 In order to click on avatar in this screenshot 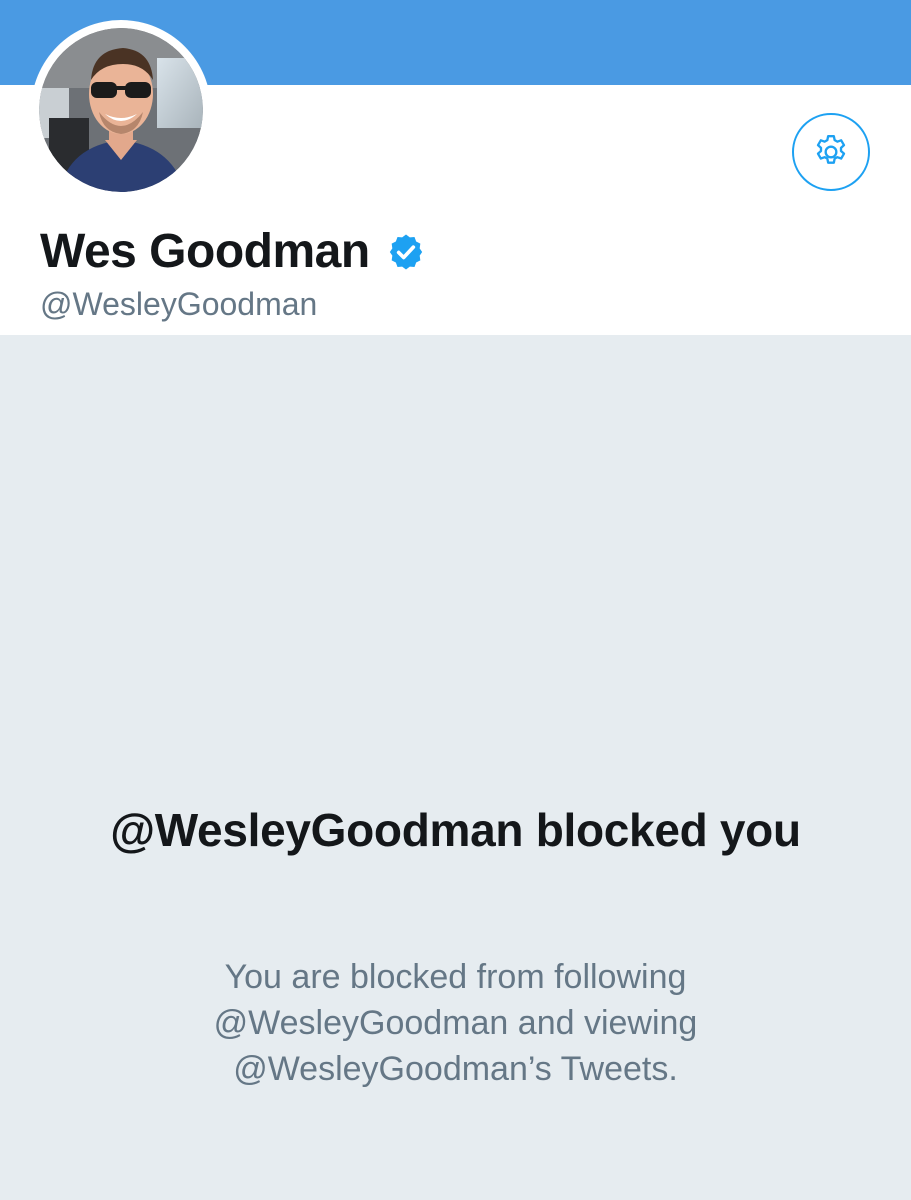, I will do `click(121, 110)`.